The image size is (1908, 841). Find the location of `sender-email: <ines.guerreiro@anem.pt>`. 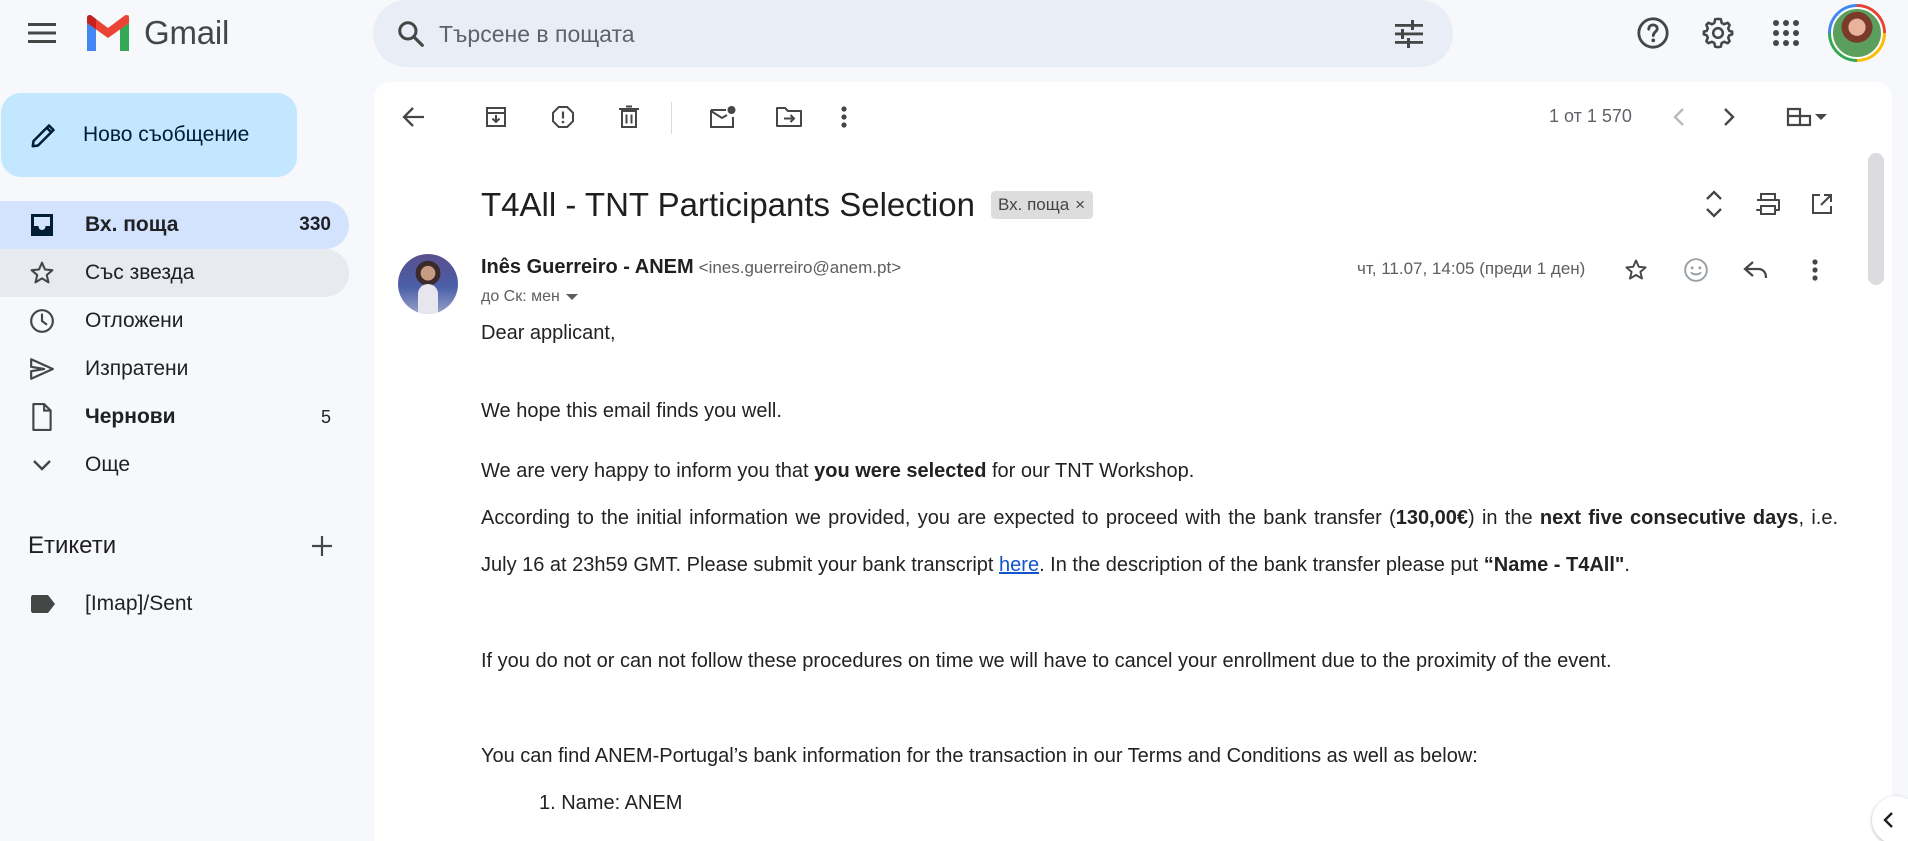

sender-email: <ines.guerreiro@anem.pt> is located at coordinates (800, 267).